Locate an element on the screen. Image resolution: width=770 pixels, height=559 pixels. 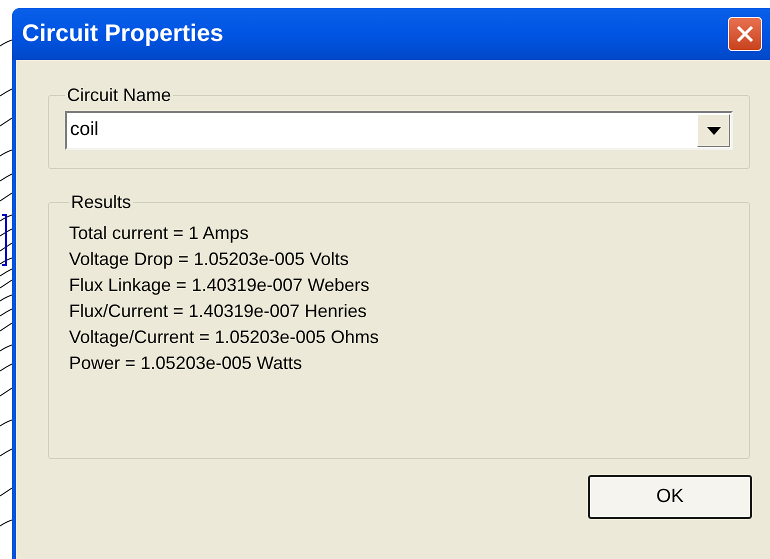
close-button is located at coordinates (745, 34).